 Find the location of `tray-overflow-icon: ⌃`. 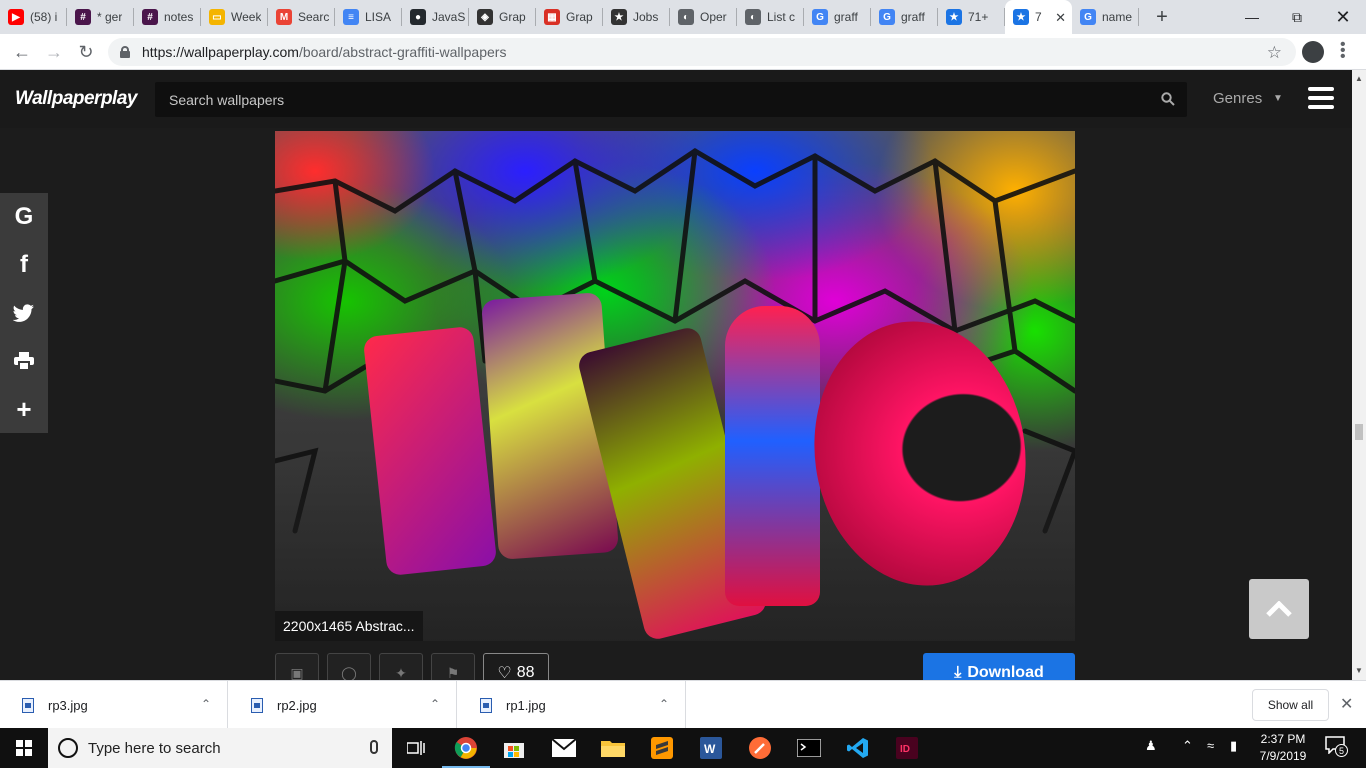

tray-overflow-icon: ⌃ is located at coordinates (1187, 746).